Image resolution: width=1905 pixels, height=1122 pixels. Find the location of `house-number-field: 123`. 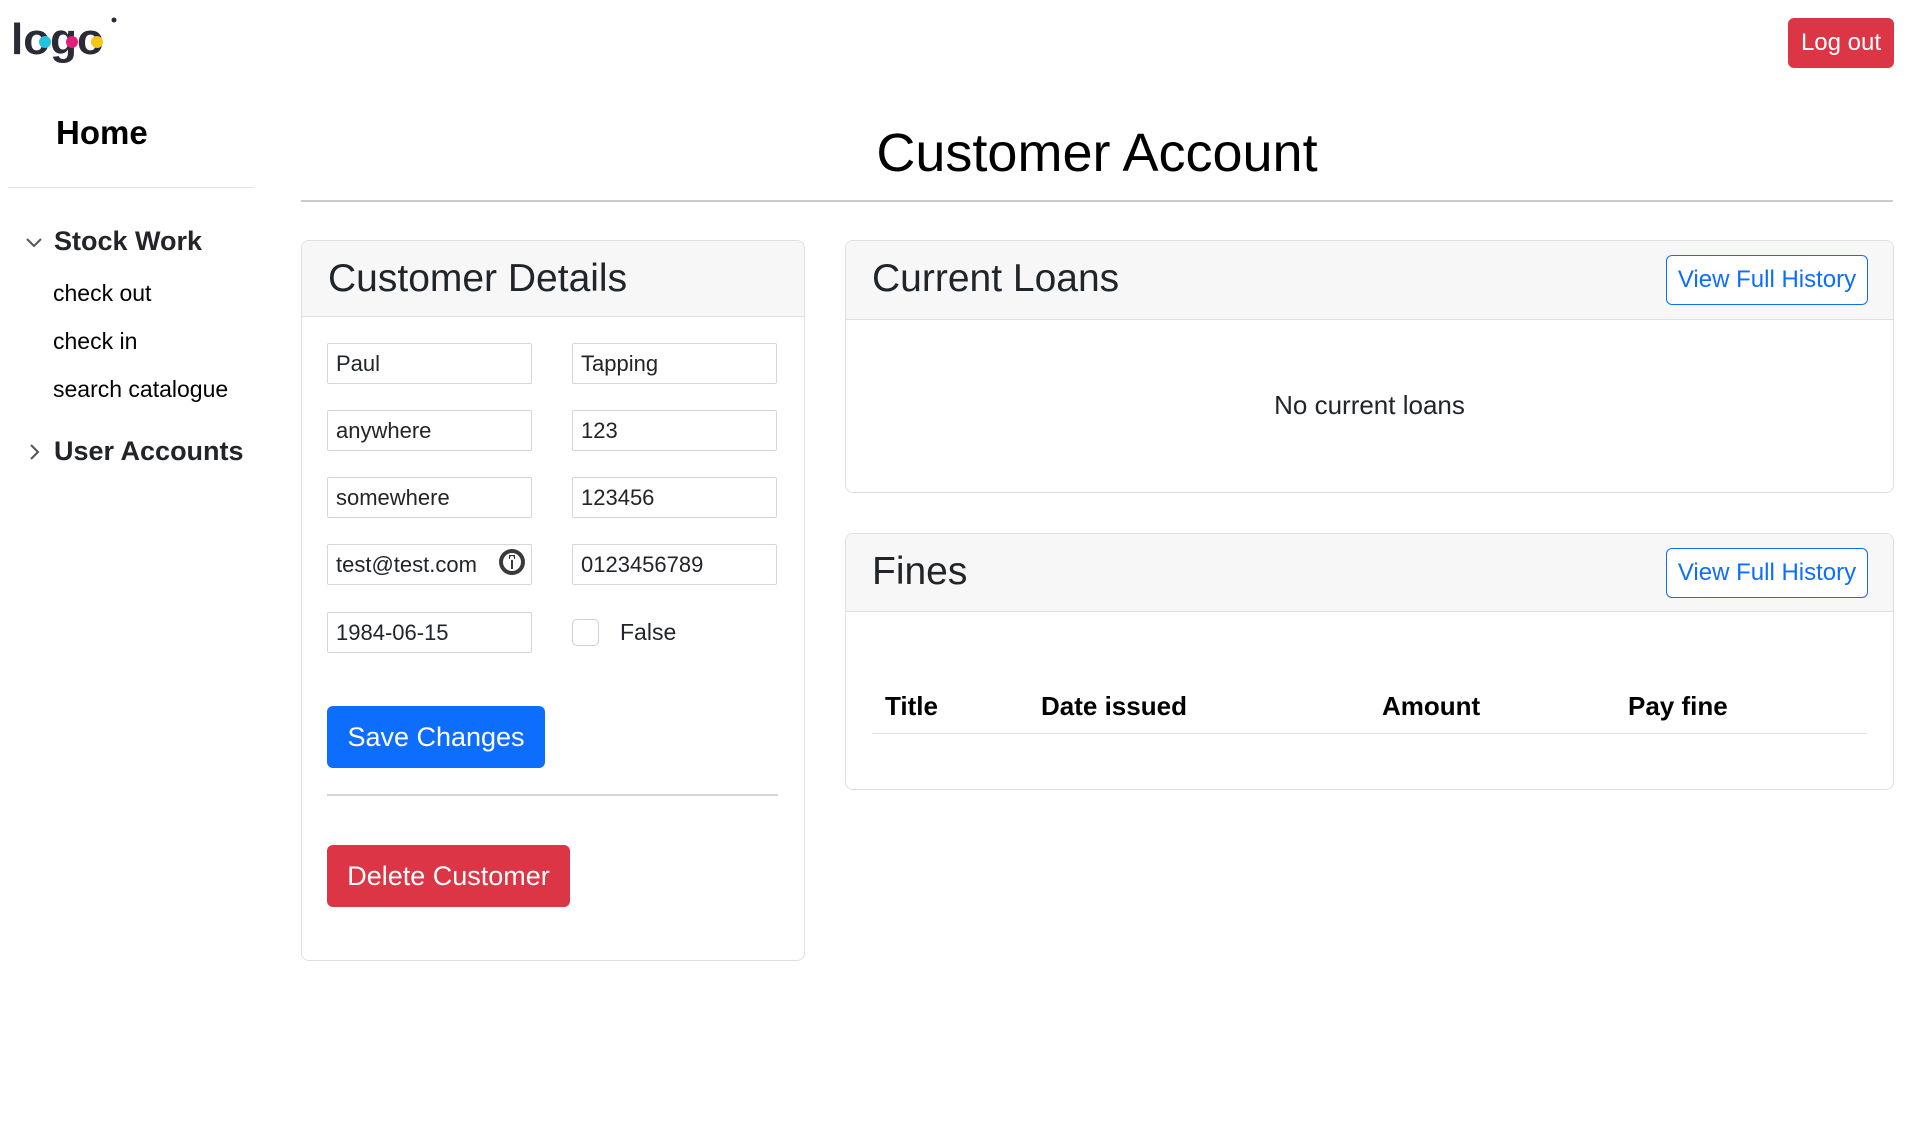

house-number-field: 123 is located at coordinates (674, 430).